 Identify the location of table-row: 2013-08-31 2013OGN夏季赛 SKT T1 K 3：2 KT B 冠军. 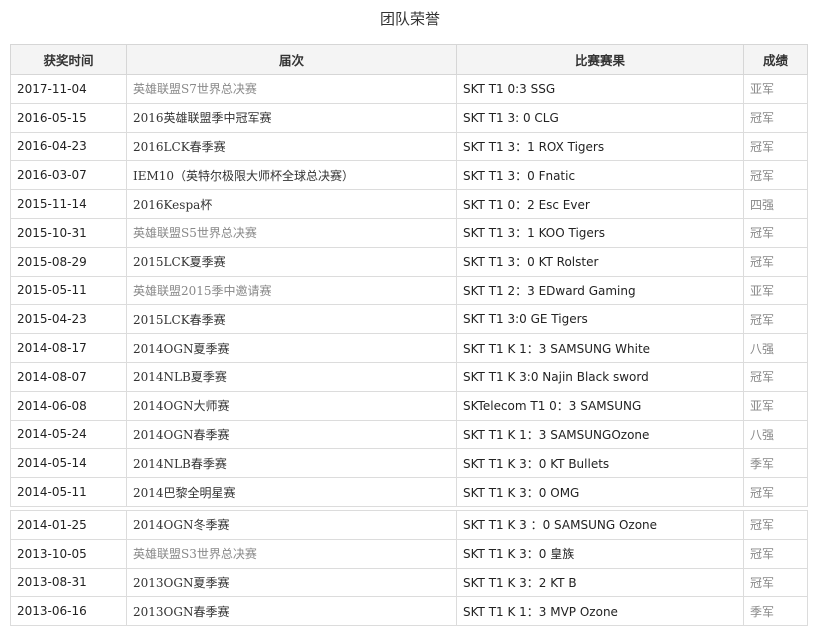
(409, 582).